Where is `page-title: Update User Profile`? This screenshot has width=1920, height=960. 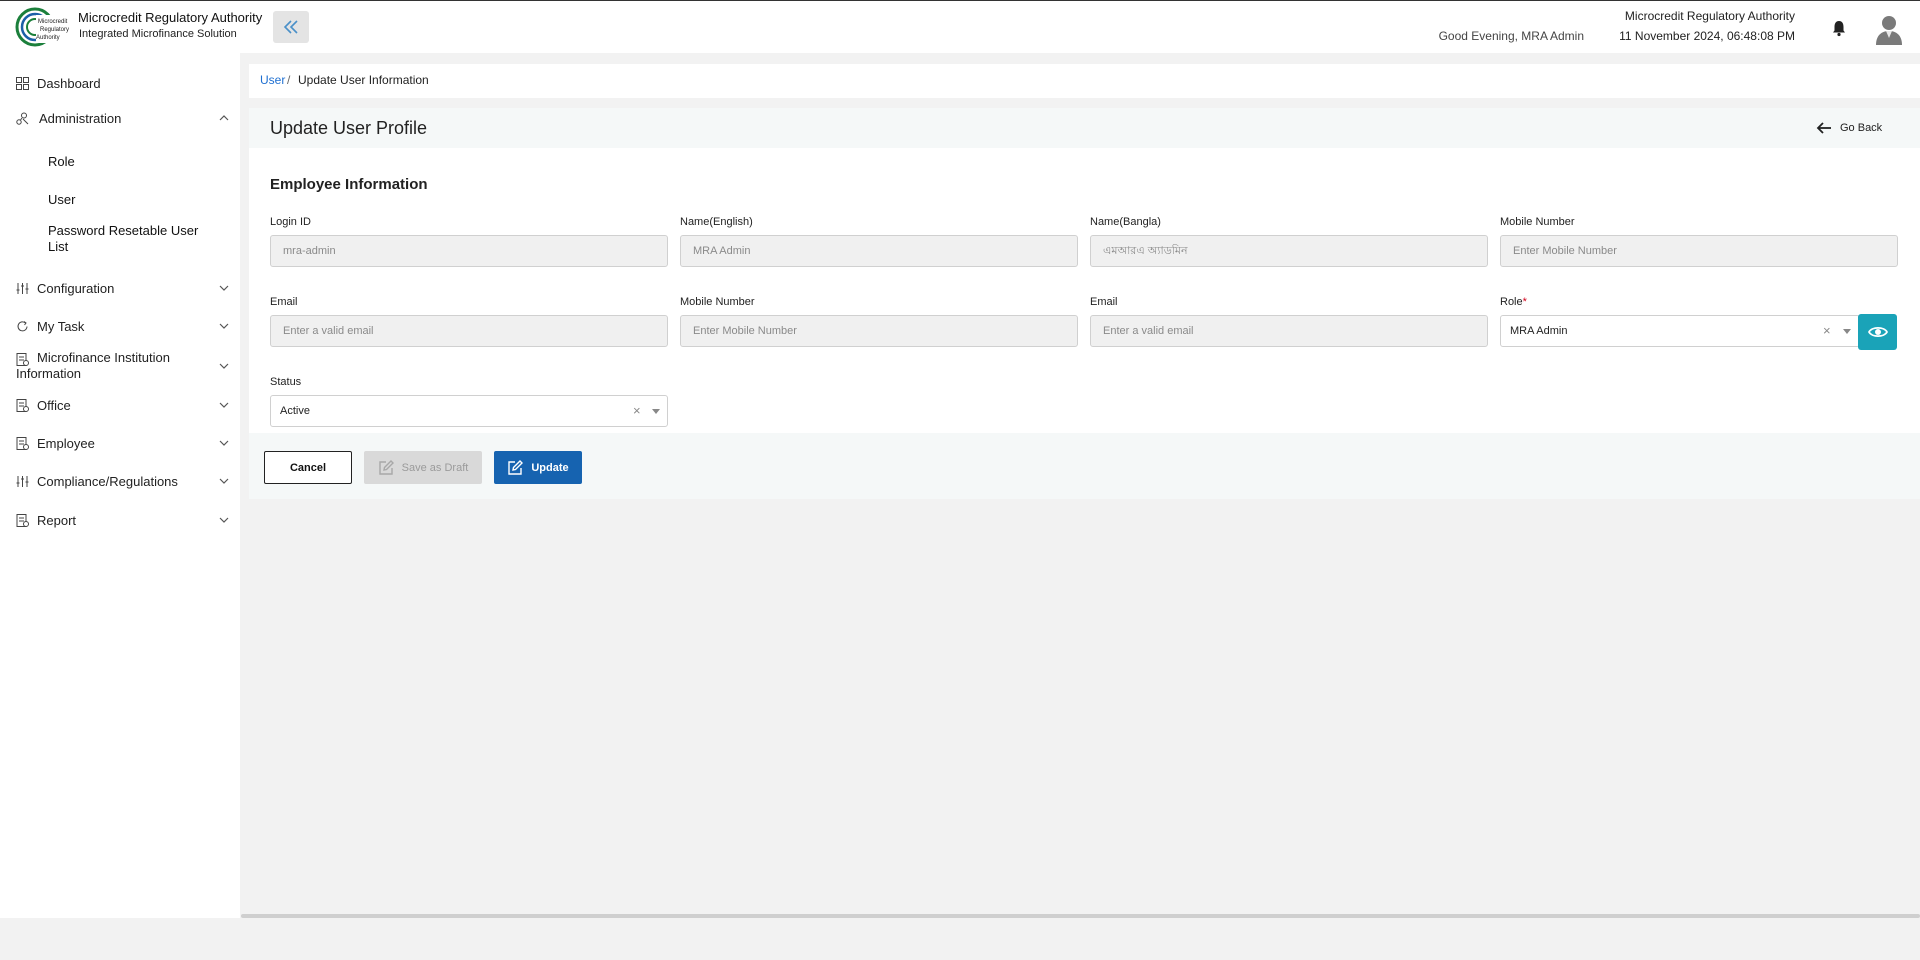
page-title: Update User Profile is located at coordinates (349, 128).